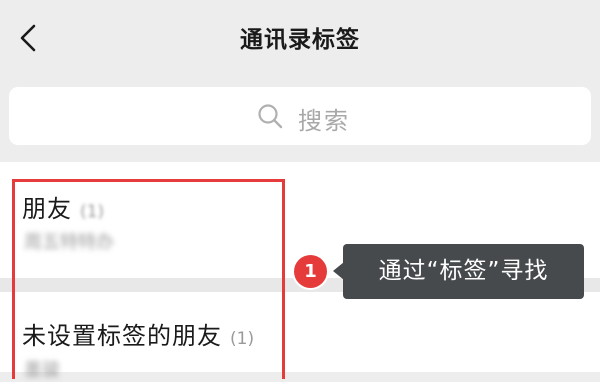 Image resolution: width=600 pixels, height=382 pixels. I want to click on search-input: 搜索, so click(300, 116).